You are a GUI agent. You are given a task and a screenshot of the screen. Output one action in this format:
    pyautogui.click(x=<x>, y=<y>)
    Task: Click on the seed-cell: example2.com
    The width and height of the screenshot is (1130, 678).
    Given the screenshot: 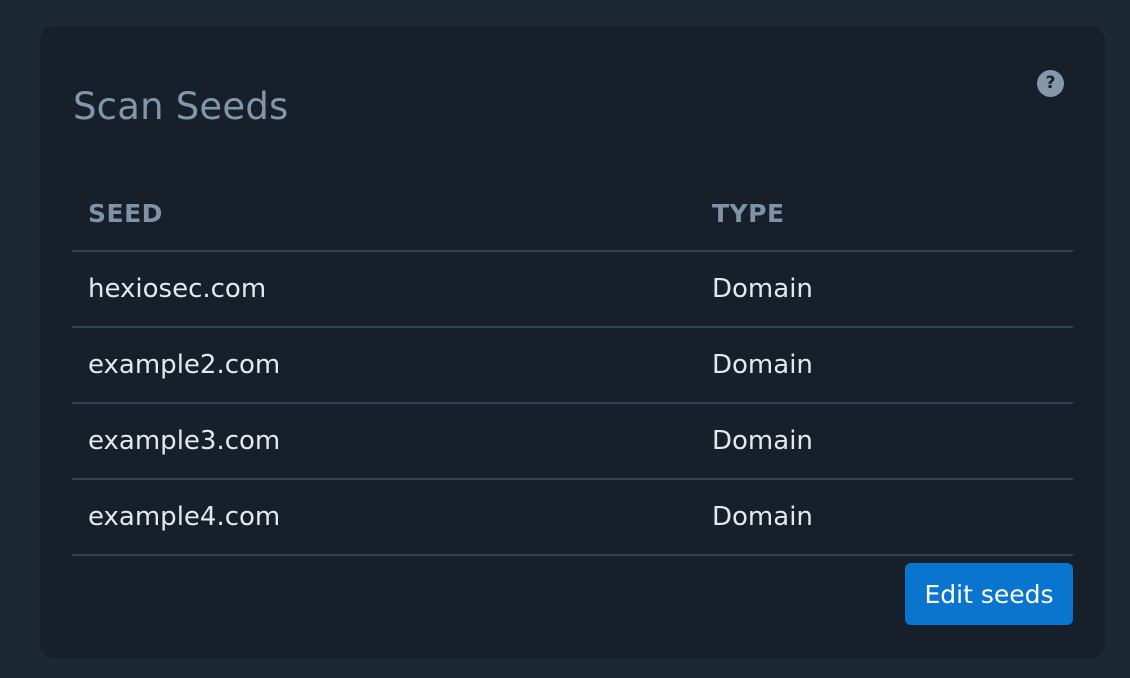 What is the action you would take?
    pyautogui.click(x=384, y=365)
    